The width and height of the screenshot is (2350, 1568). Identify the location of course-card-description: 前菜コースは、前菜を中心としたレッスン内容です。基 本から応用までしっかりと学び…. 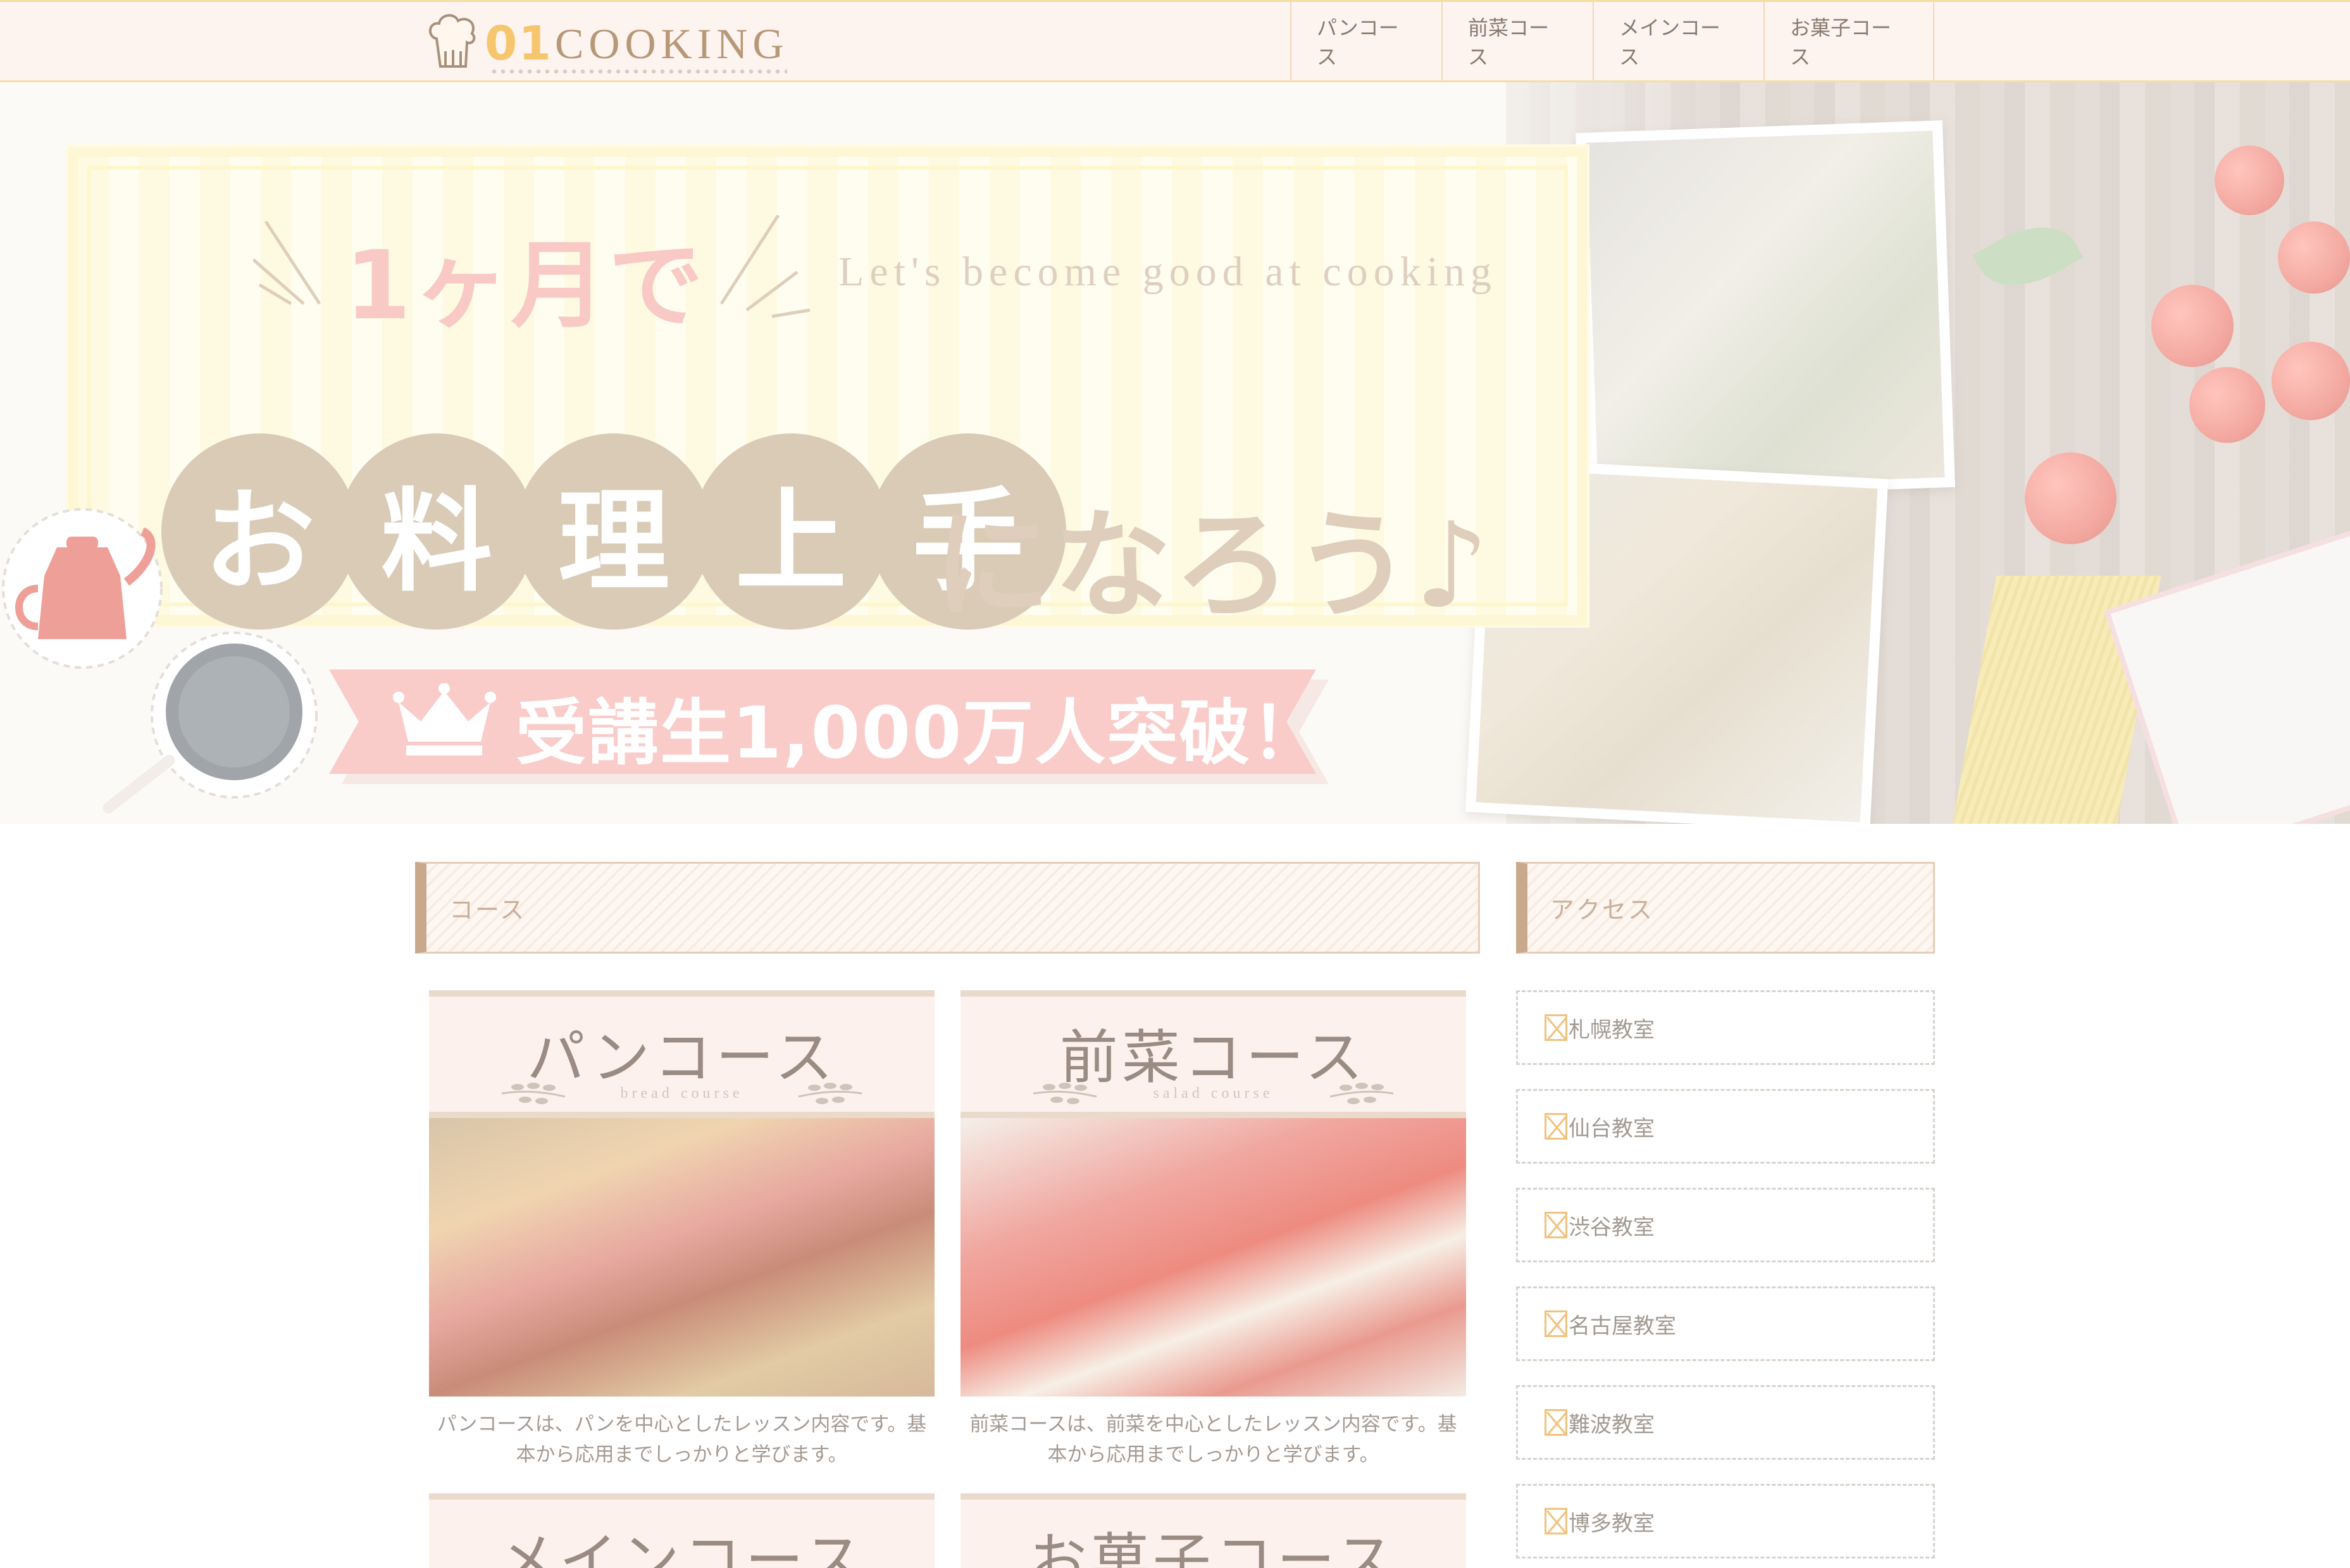
(1213, 1439).